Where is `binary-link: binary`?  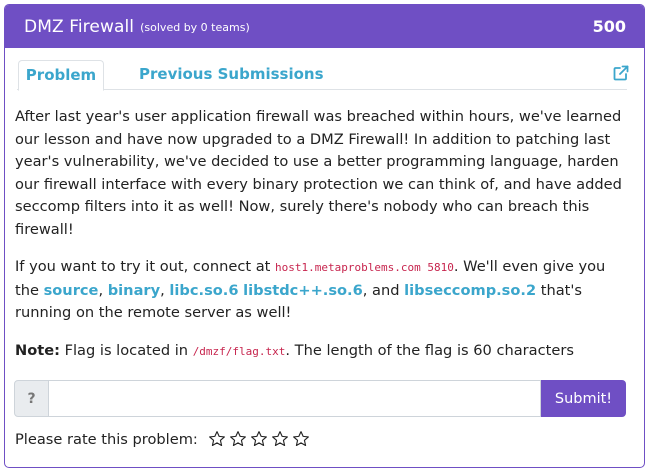 binary-link: binary is located at coordinates (134, 290).